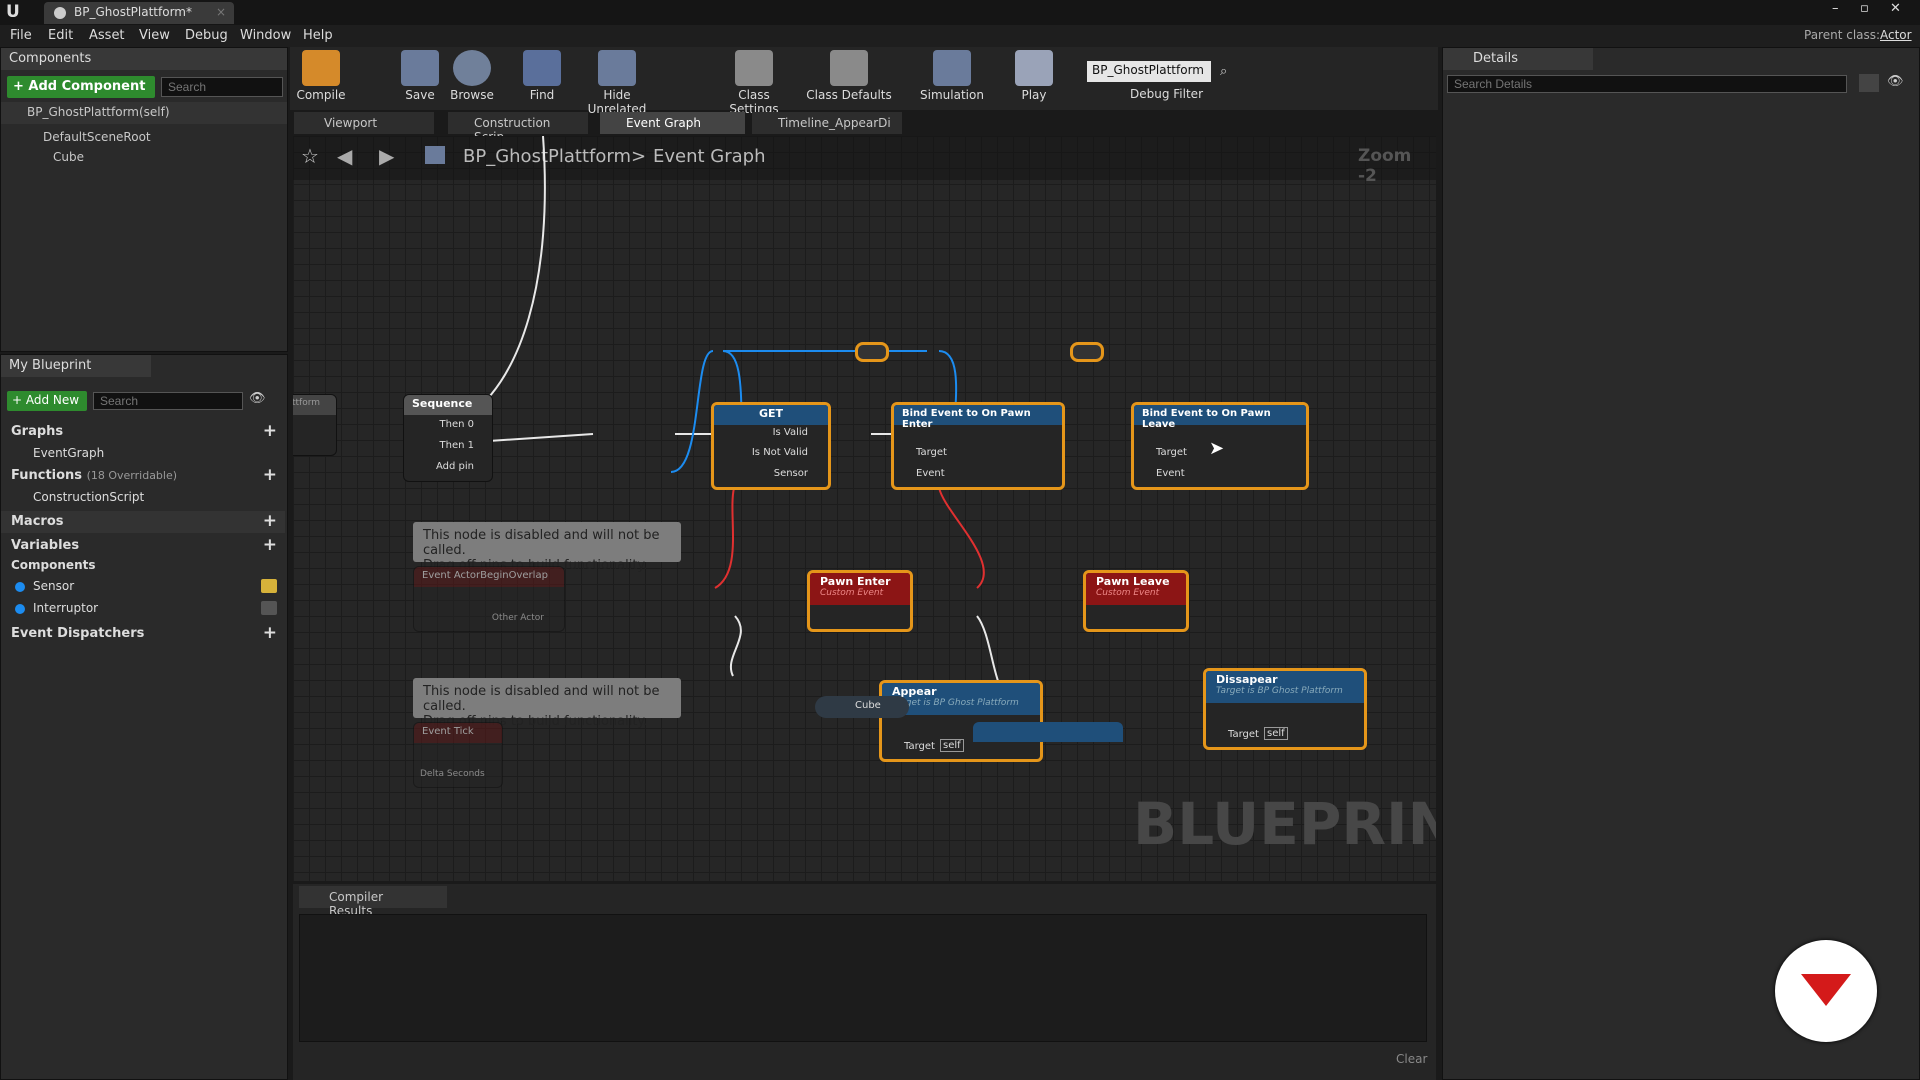 This screenshot has height=1080, width=1920. What do you see at coordinates (265, 35) in the screenshot?
I see `menu-window: Window` at bounding box center [265, 35].